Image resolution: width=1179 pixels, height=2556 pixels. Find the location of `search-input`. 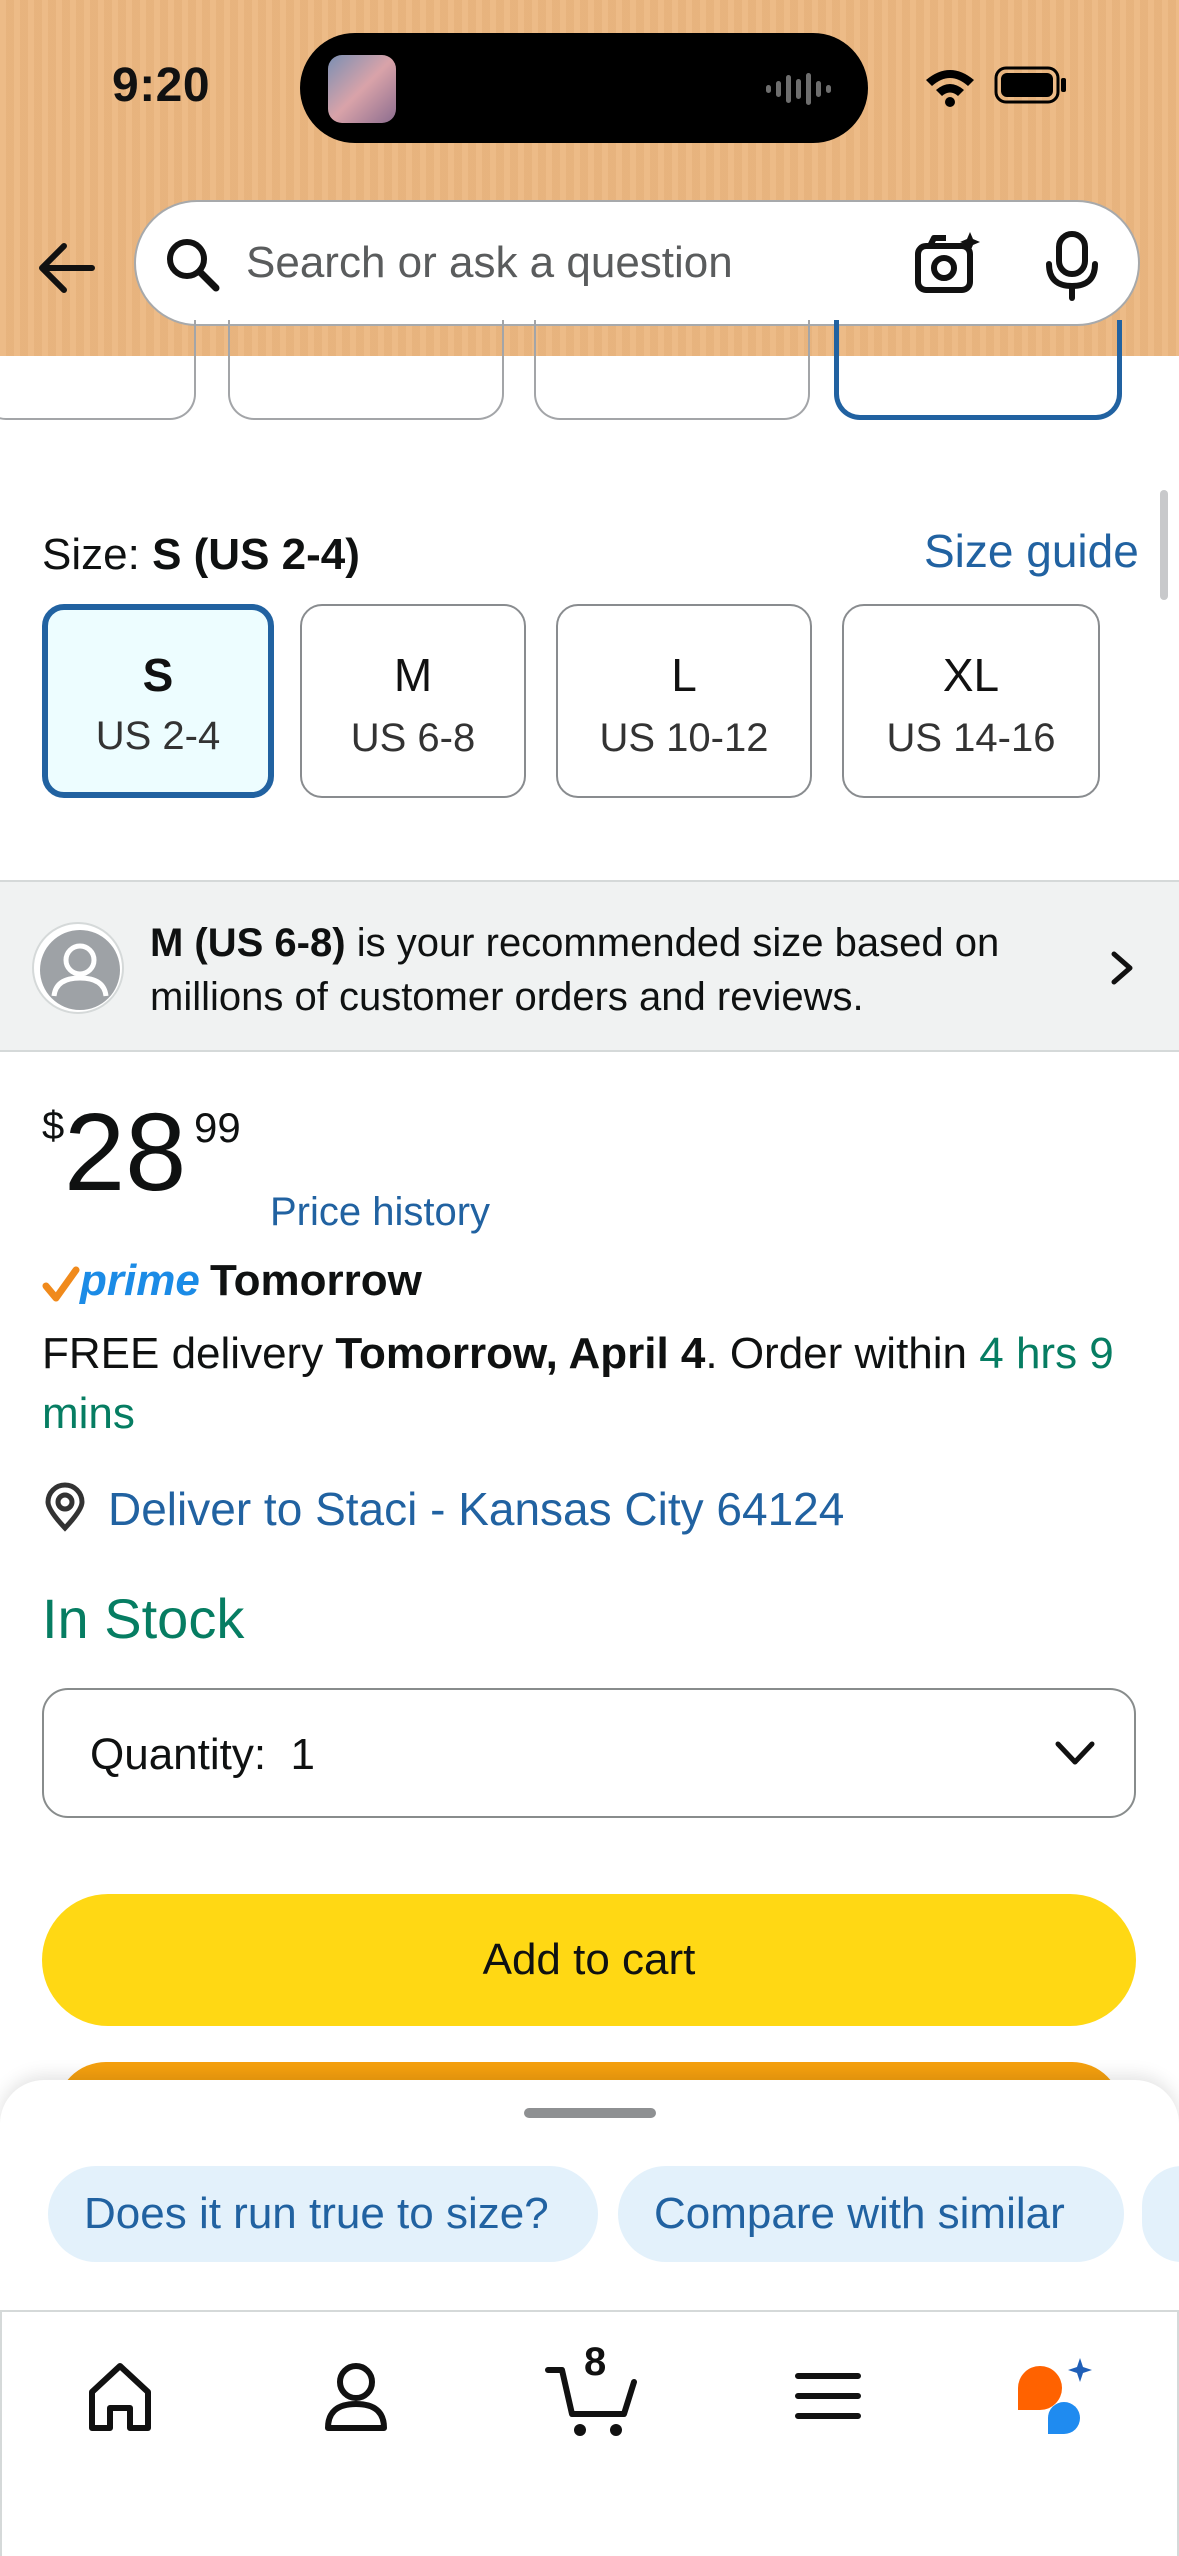

search-input is located at coordinates (586, 263).